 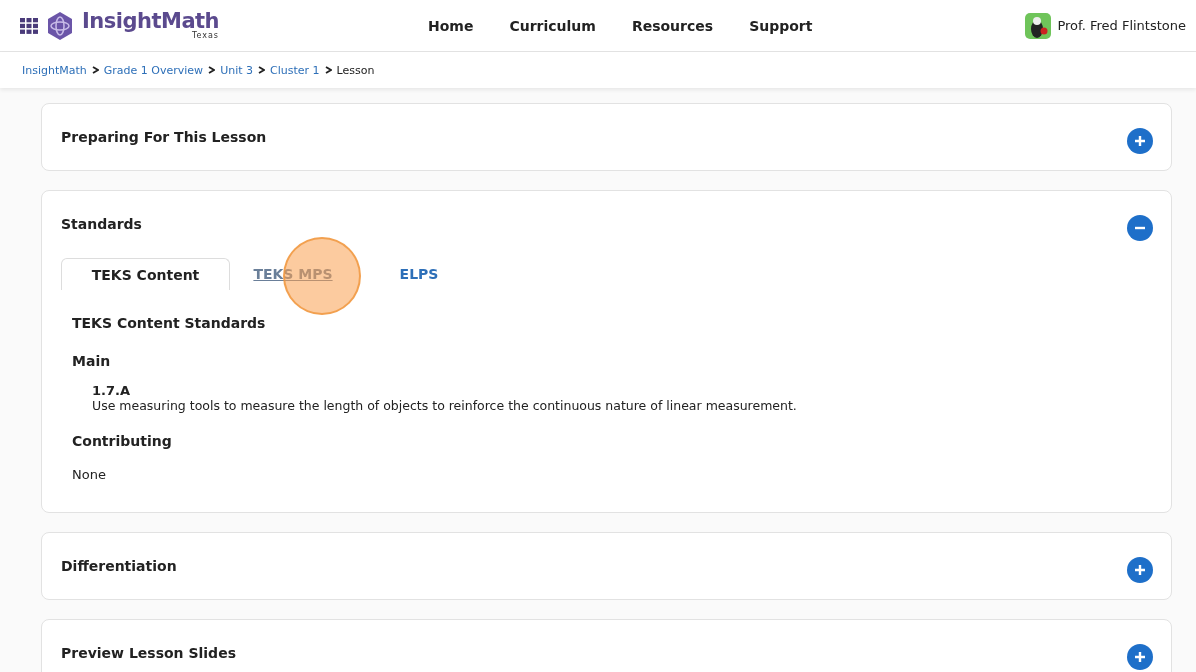 I want to click on section-title: Standards, so click(x=101, y=224).